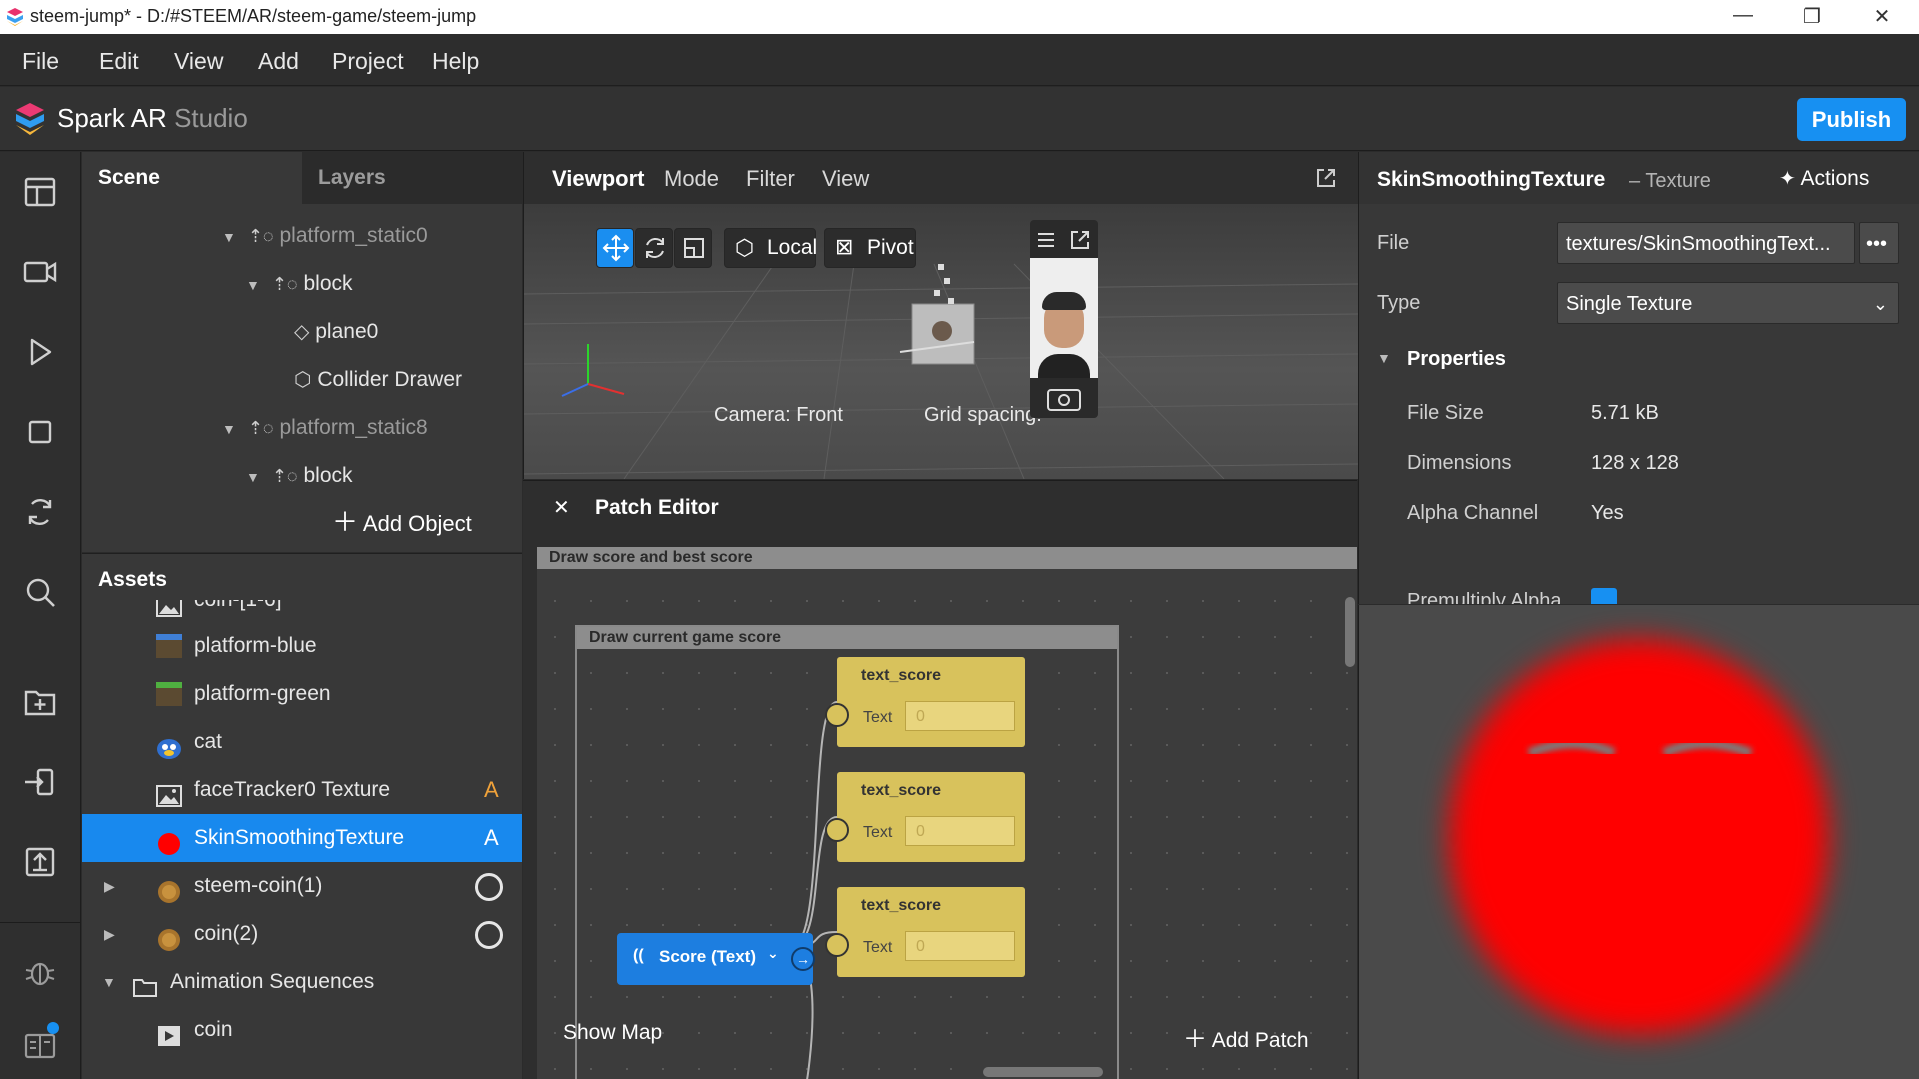  Describe the element at coordinates (302, 742) in the screenshot. I see `list-item: cat` at that location.